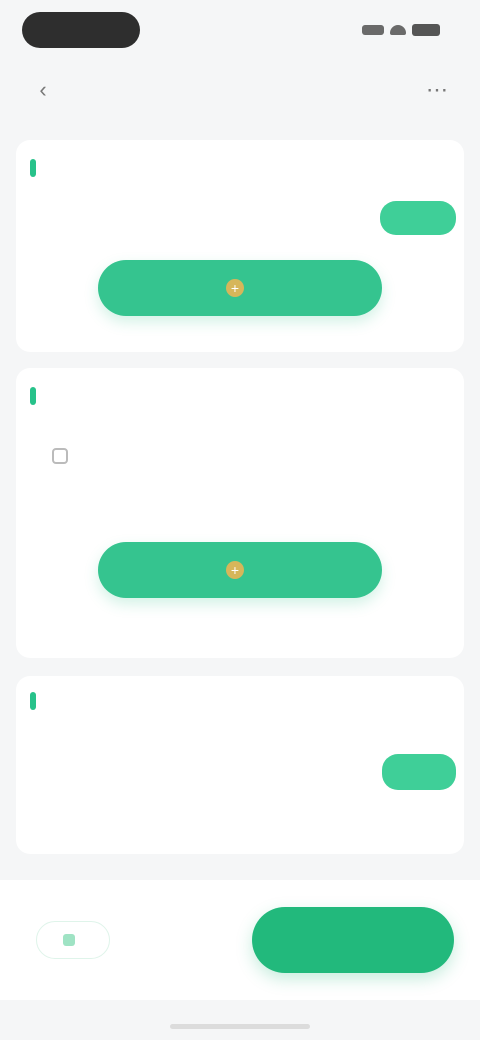 This screenshot has width=480, height=1040. I want to click on chevron-left-icon: ‹, so click(43, 90).